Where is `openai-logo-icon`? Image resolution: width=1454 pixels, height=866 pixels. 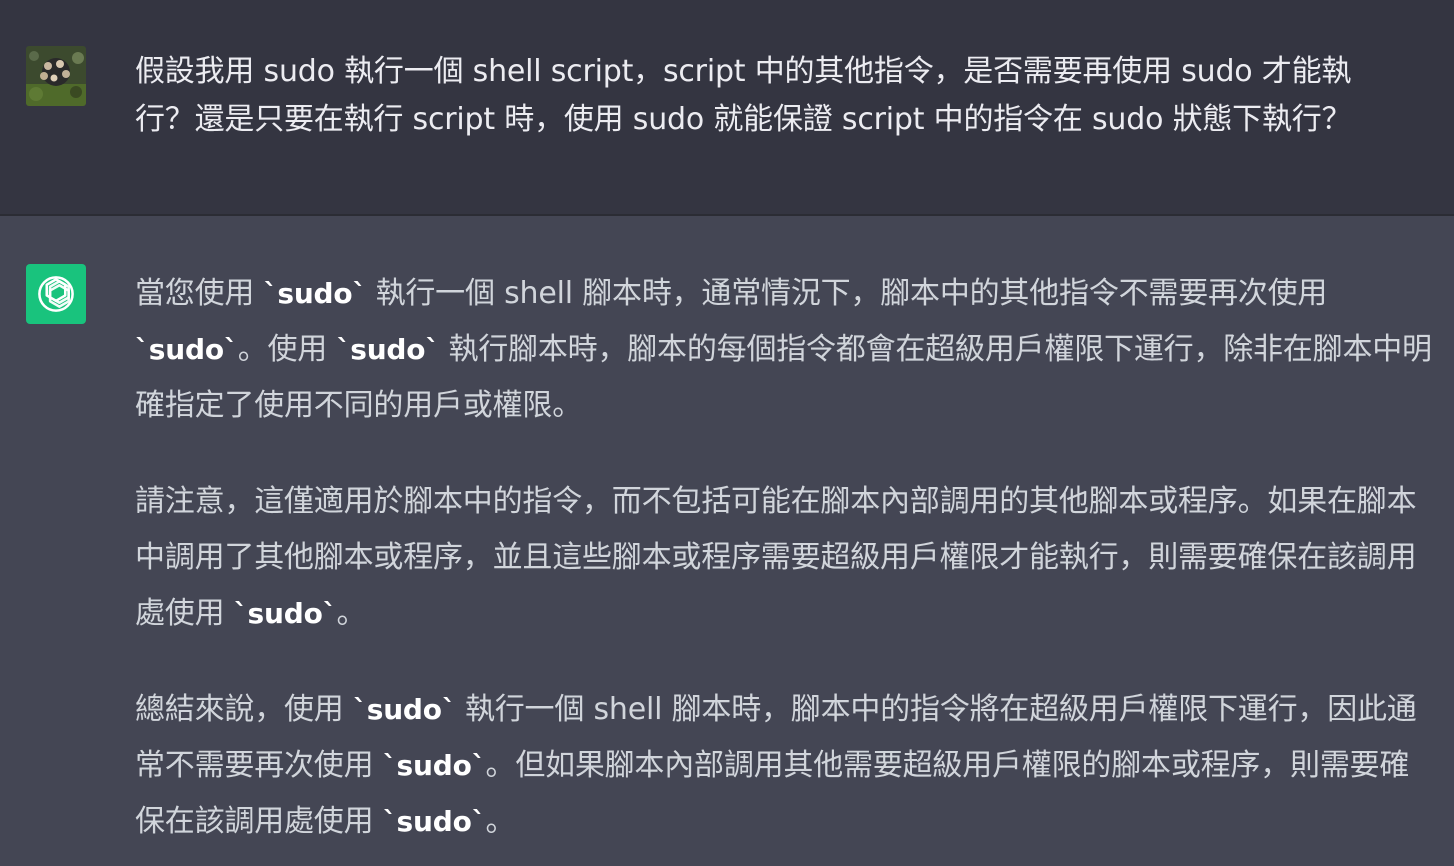 openai-logo-icon is located at coordinates (56, 294).